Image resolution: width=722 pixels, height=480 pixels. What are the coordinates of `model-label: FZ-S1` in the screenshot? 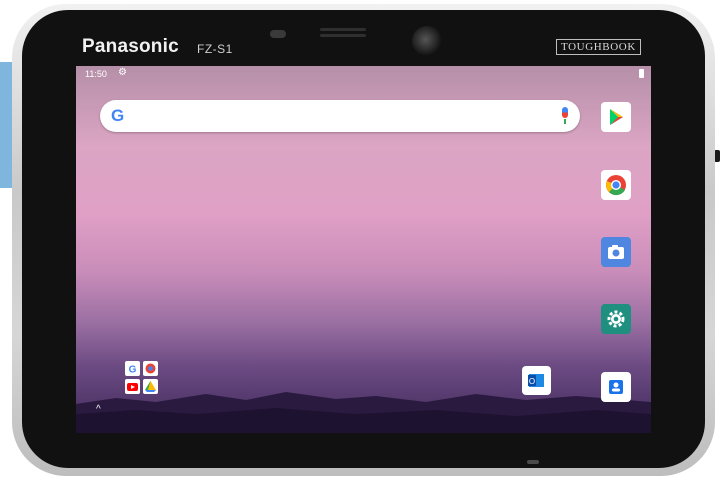 It's located at (215, 49).